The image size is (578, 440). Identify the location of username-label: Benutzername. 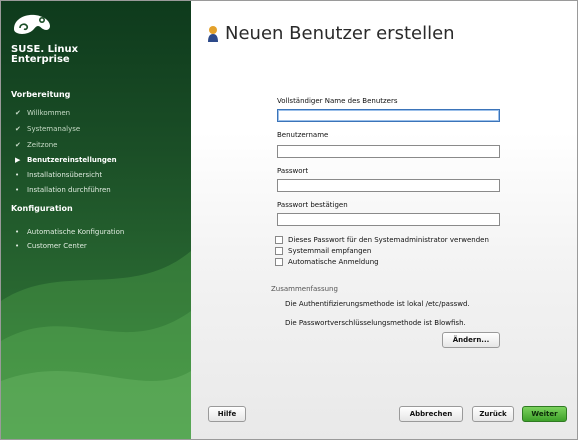
(303, 135).